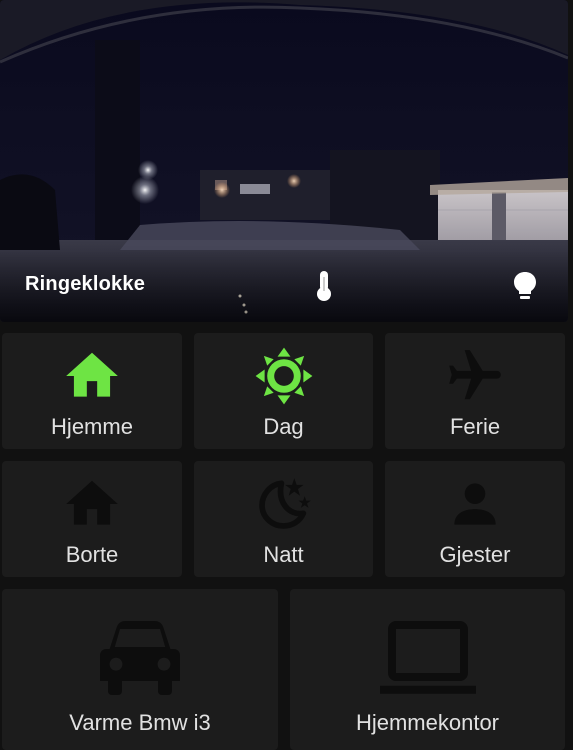 The width and height of the screenshot is (573, 750). What do you see at coordinates (140, 658) in the screenshot?
I see `car-icon` at bounding box center [140, 658].